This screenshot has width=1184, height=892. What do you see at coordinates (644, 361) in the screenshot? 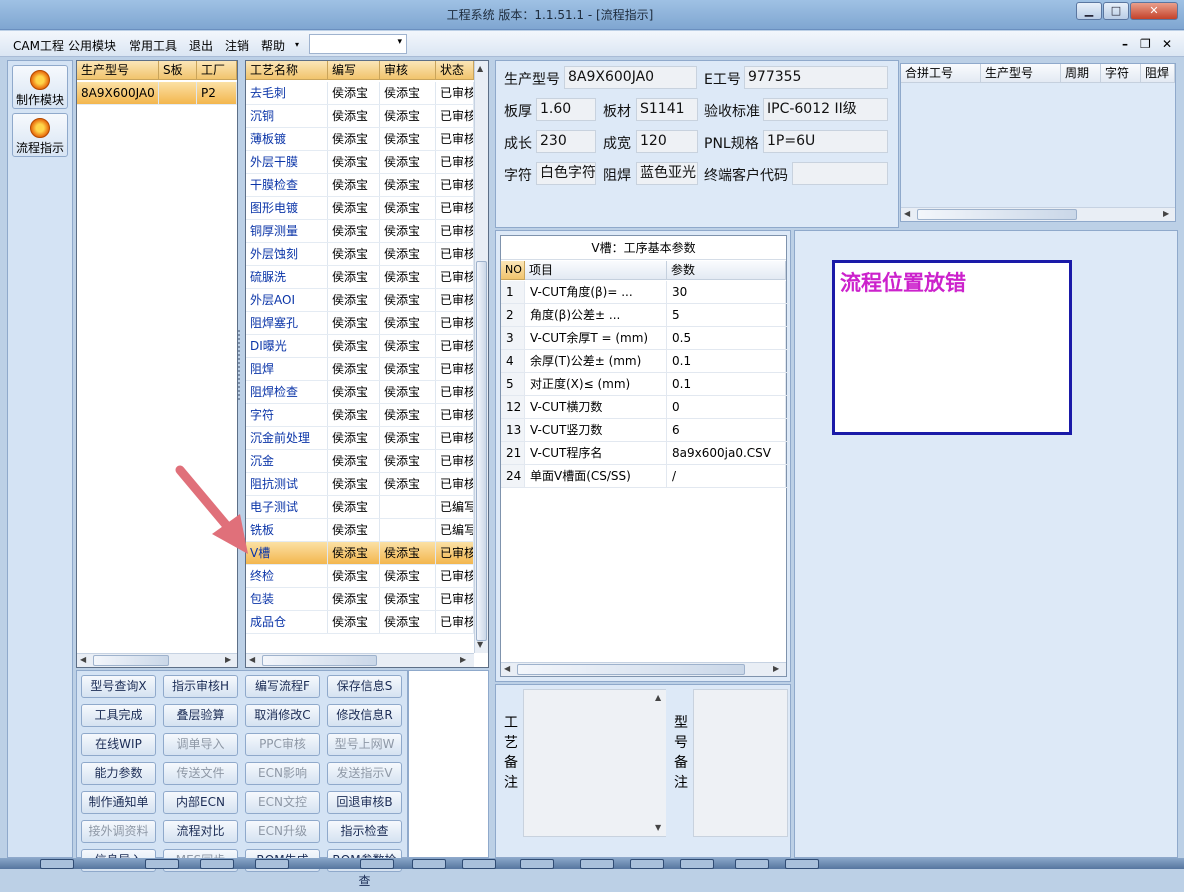
I see `table-row: 4 余厚(T)公差± (mm) 0.1` at bounding box center [644, 361].